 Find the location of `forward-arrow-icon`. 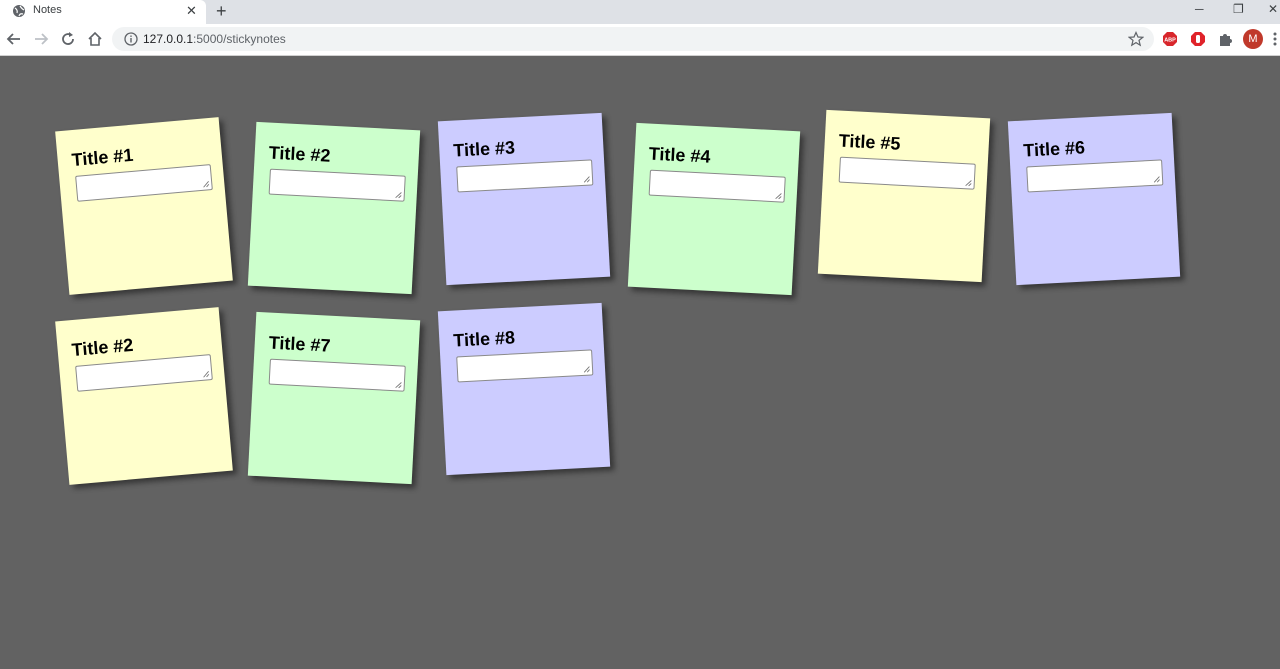

forward-arrow-icon is located at coordinates (41, 39).